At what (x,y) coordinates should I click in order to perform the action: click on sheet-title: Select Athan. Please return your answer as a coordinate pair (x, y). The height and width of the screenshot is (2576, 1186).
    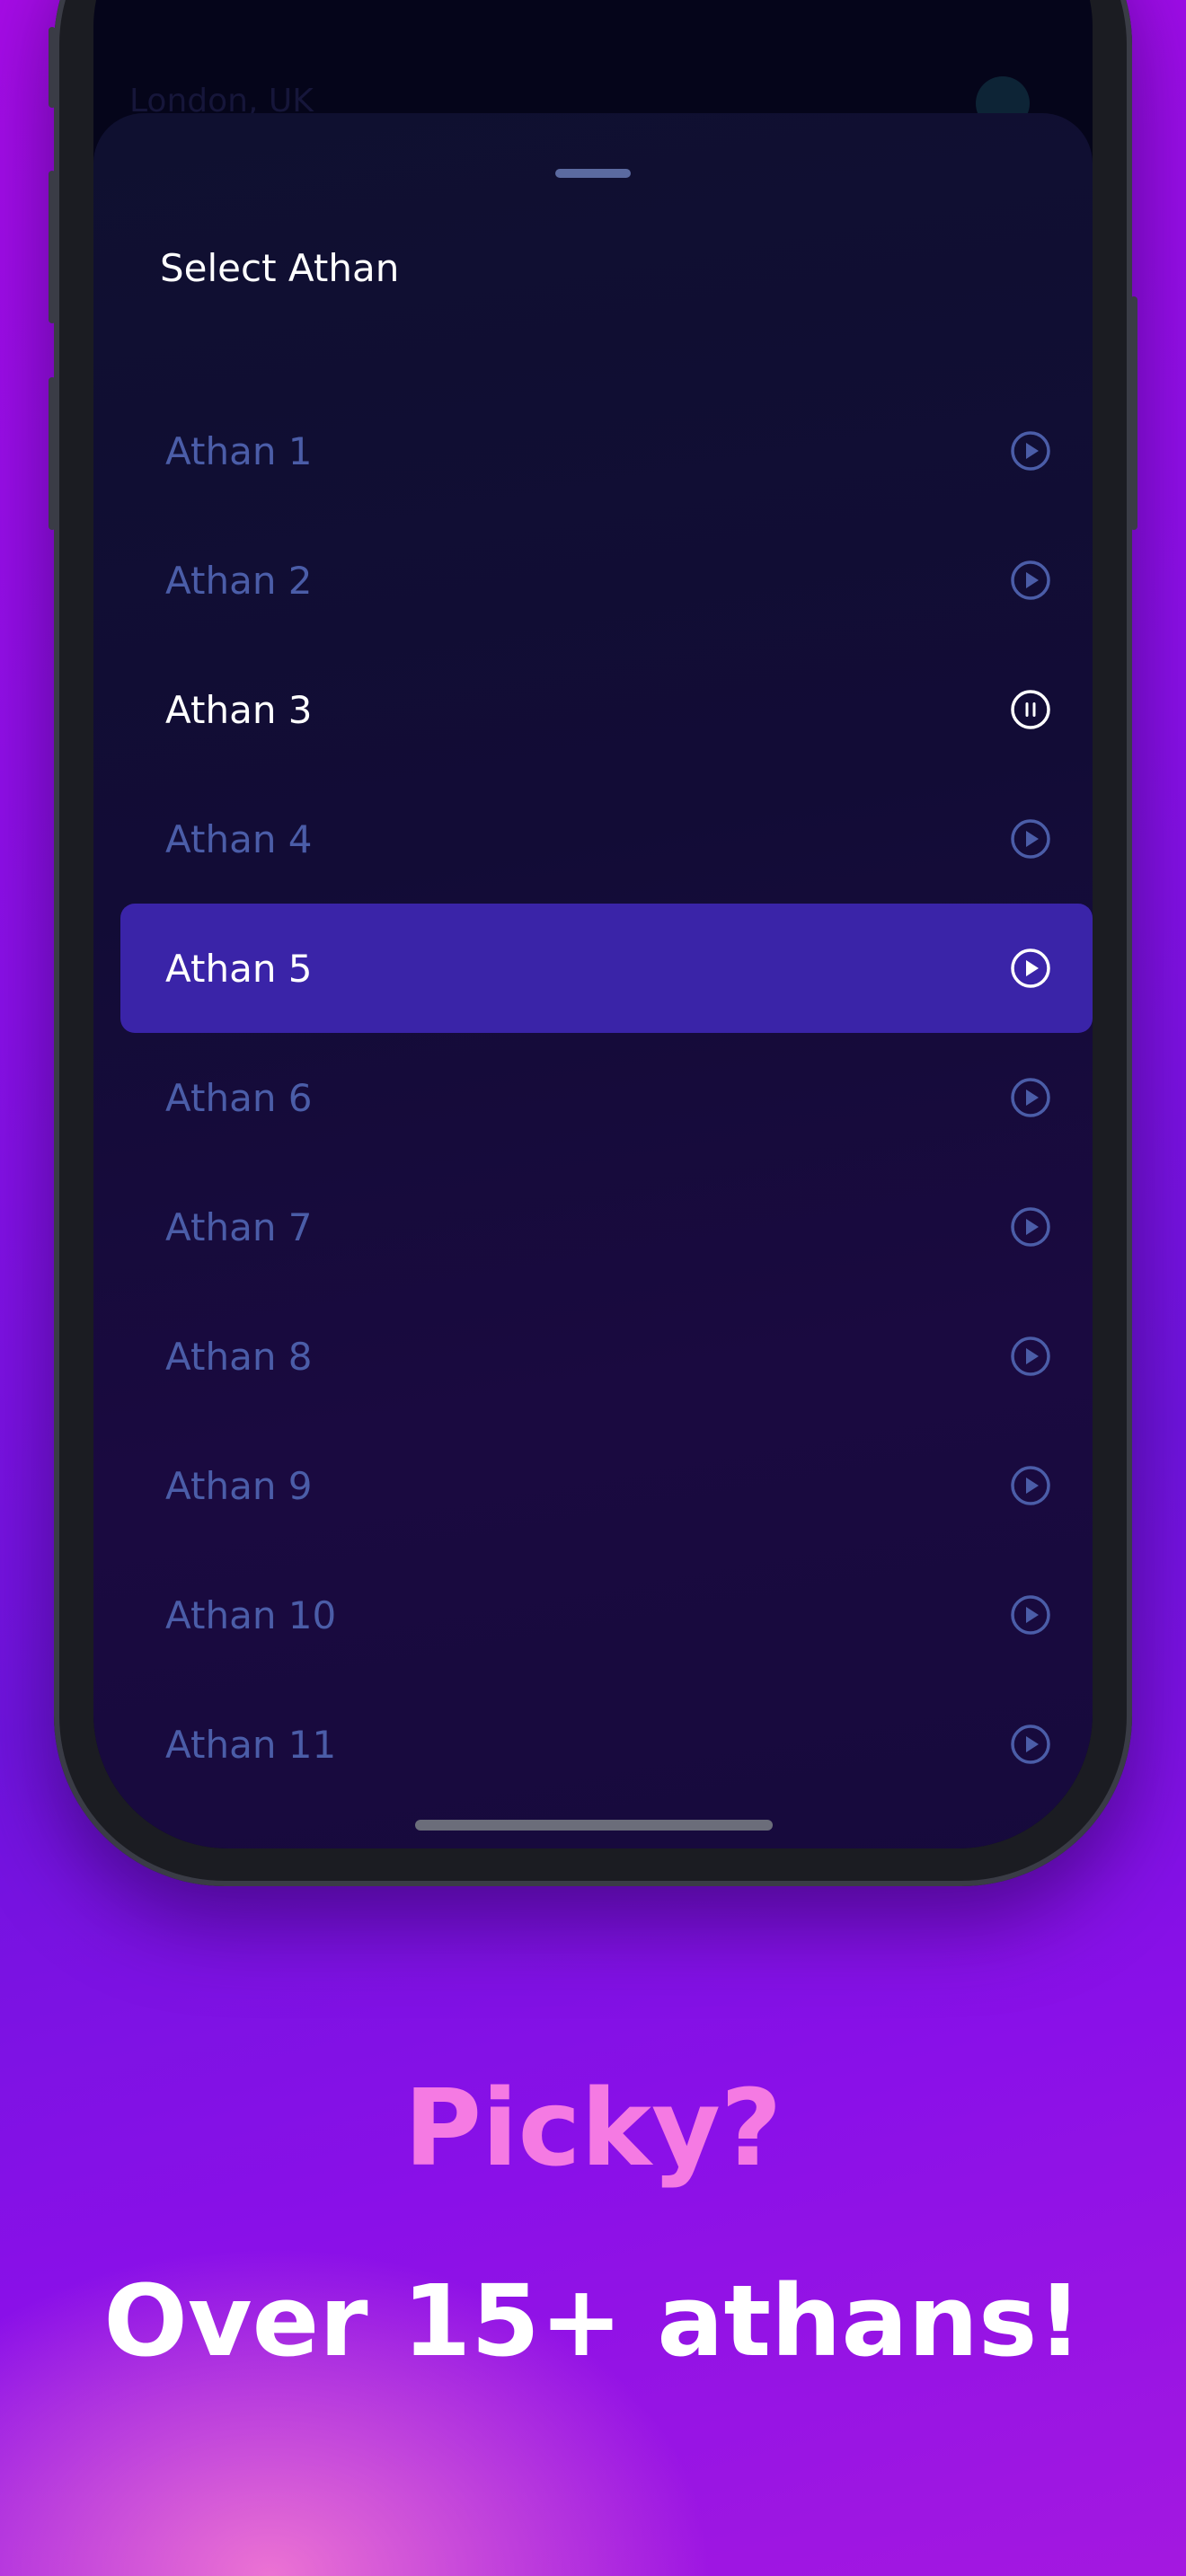
    Looking at the image, I should click on (280, 268).